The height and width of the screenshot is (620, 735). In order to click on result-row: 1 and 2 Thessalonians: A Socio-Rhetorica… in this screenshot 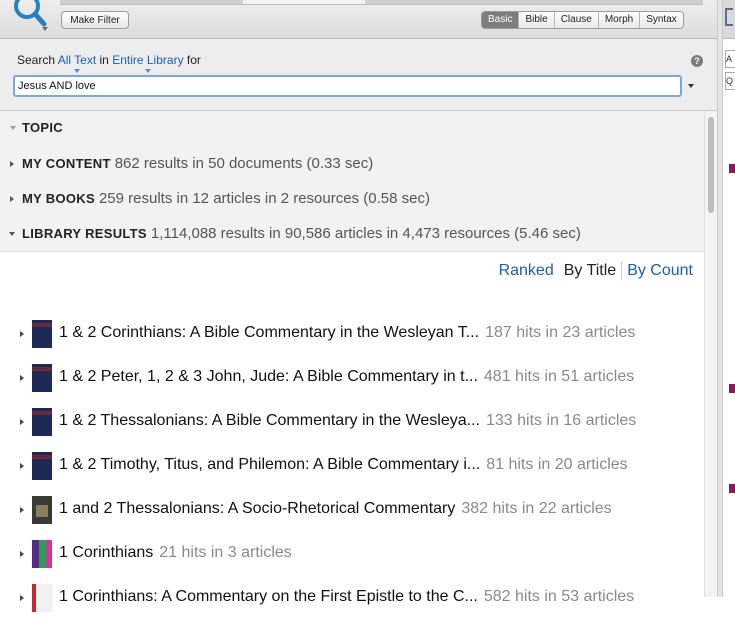, I will do `click(352, 510)`.